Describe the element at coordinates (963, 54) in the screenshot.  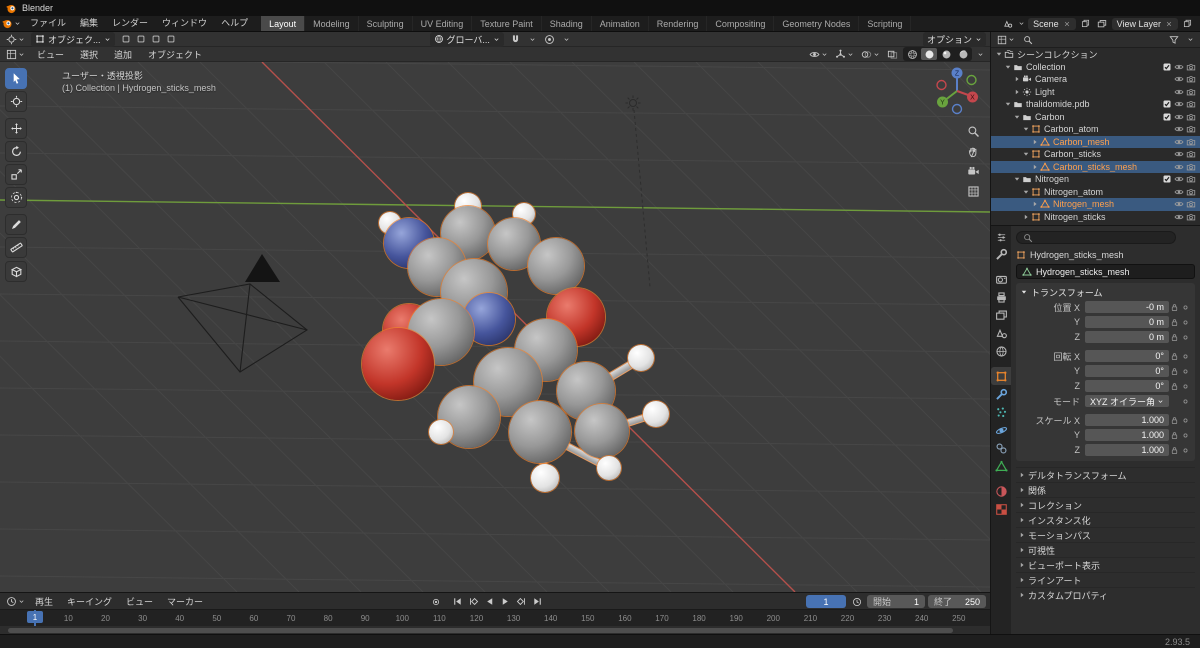
I see `shading-rendered-button` at that location.